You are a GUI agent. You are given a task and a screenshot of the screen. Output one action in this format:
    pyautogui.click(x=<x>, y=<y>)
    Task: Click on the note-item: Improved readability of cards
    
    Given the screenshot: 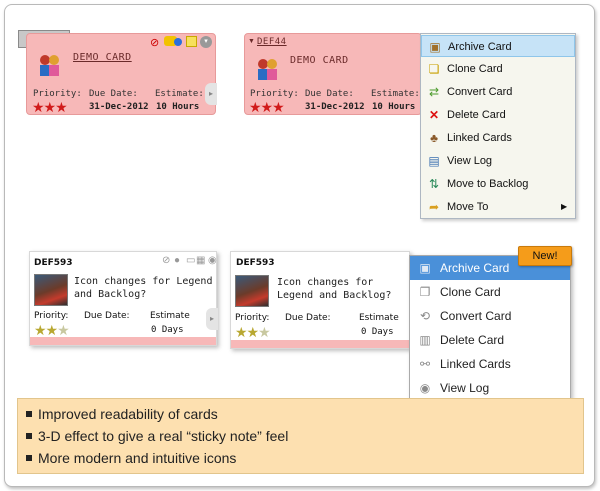 What is the action you would take?
    pyautogui.click(x=122, y=414)
    